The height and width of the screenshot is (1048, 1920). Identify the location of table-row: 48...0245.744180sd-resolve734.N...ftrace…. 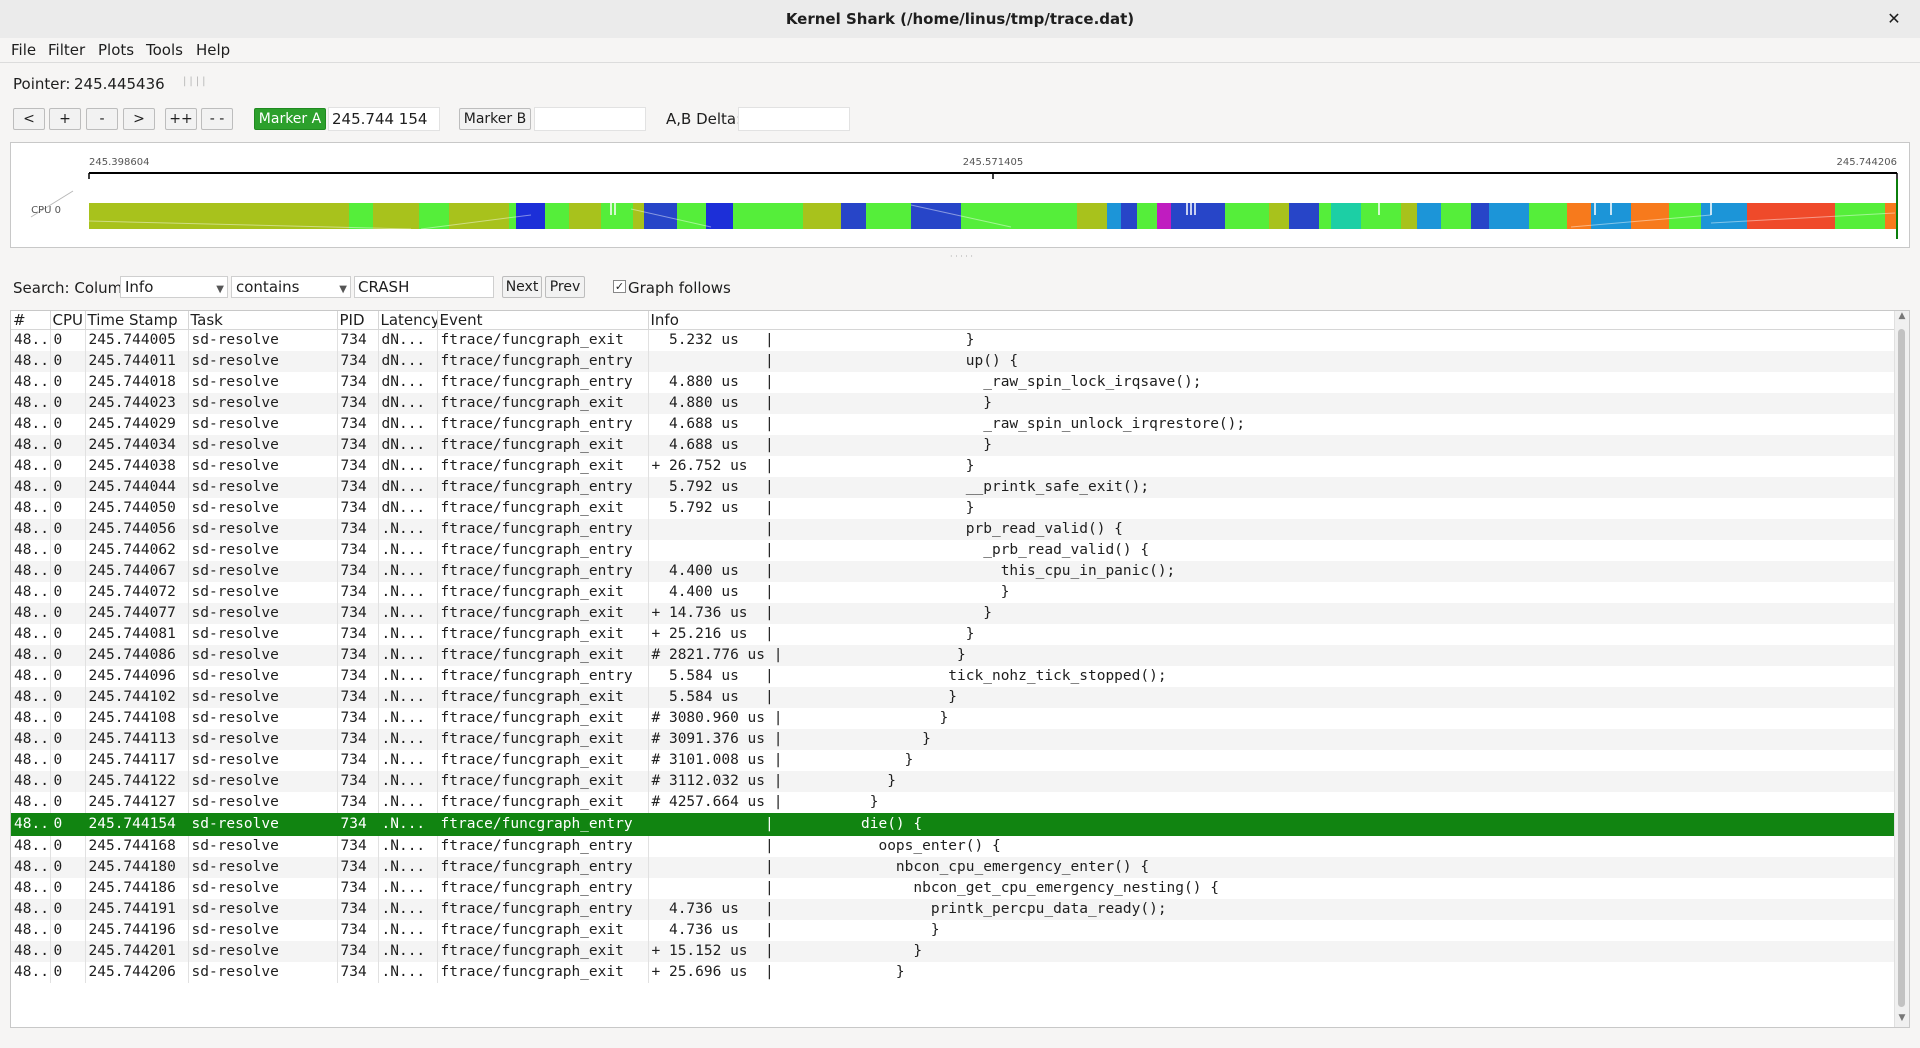
(953, 867).